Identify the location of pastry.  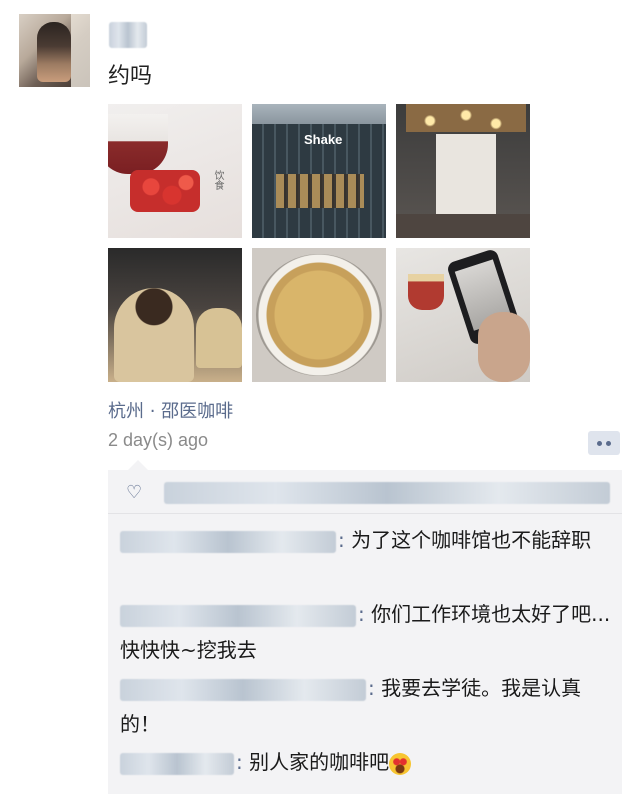
(219, 338).